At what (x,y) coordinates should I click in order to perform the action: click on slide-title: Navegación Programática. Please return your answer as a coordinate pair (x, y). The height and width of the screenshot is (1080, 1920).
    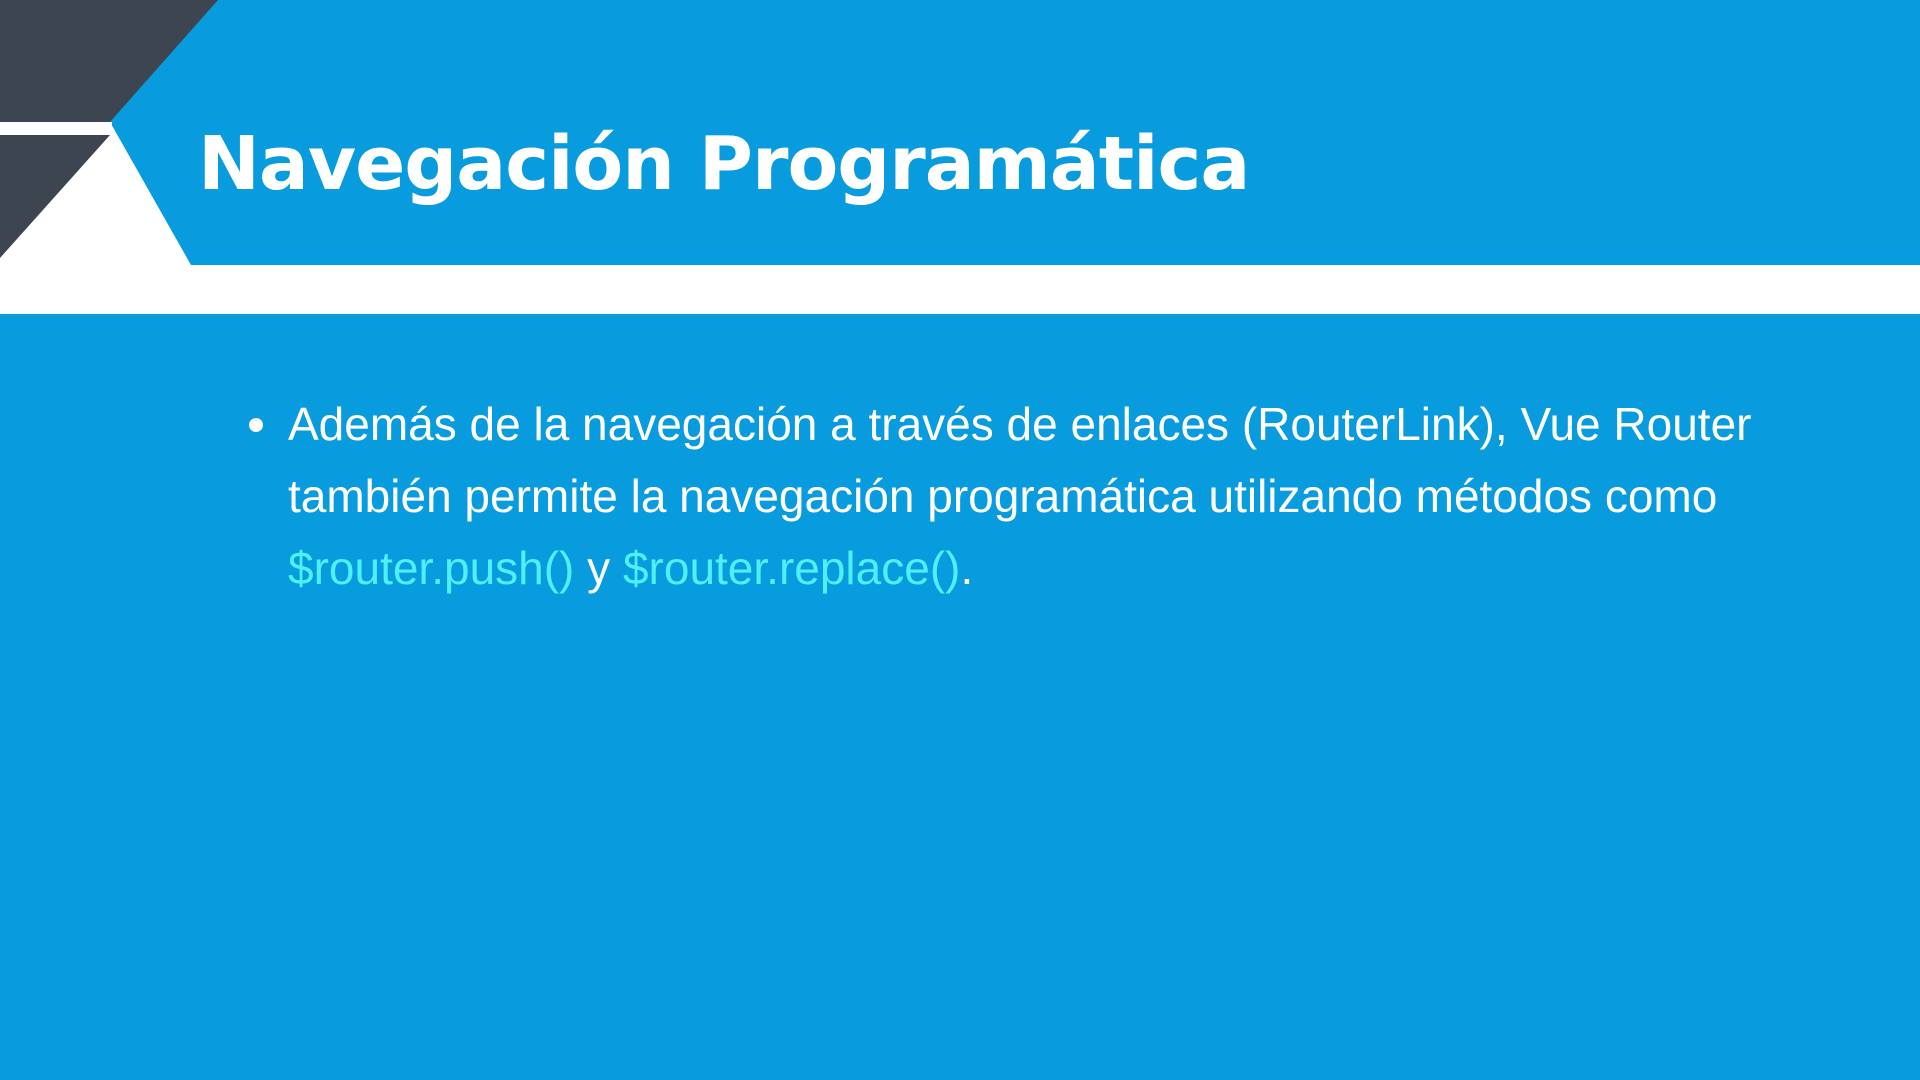
    Looking at the image, I should click on (724, 164).